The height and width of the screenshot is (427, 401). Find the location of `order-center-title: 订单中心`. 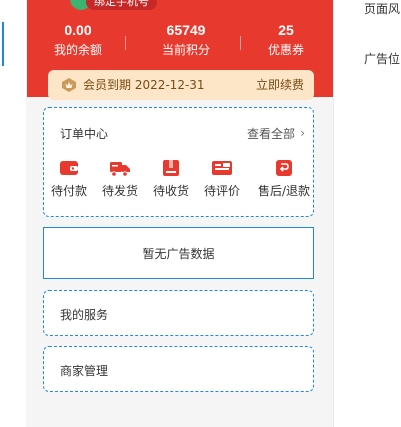

order-center-title: 订单中心 is located at coordinates (84, 134).